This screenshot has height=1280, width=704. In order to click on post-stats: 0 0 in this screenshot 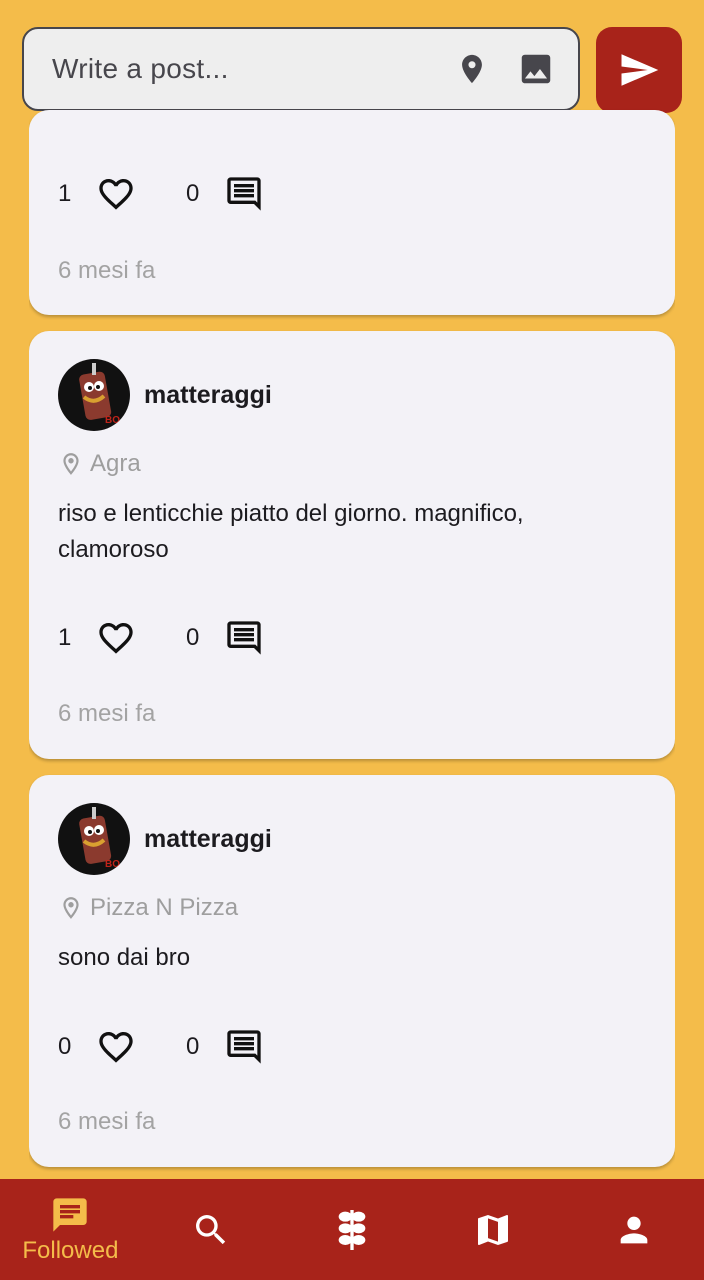, I will do `click(161, 1047)`.